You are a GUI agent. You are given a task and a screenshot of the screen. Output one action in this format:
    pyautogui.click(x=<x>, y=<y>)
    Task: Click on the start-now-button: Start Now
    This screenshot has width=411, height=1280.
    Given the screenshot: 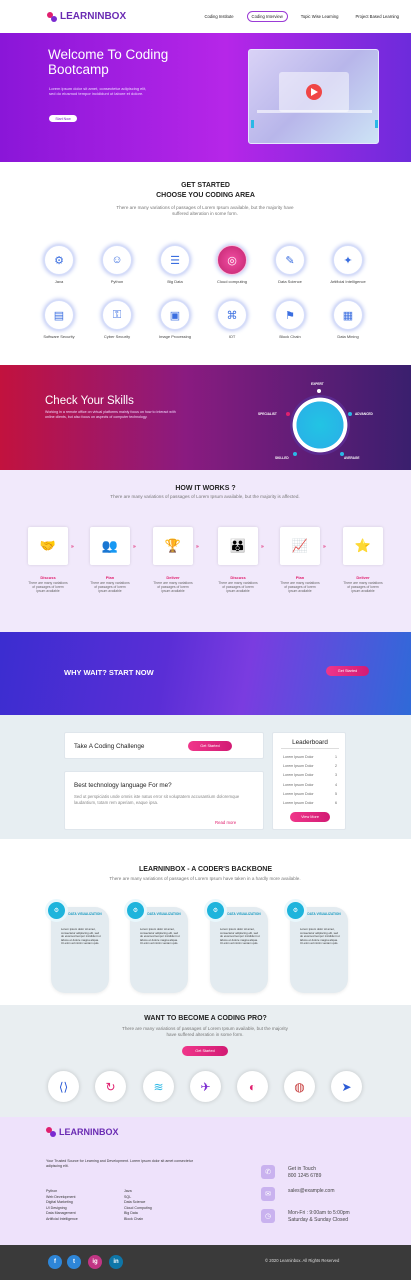 What is the action you would take?
    pyautogui.click(x=63, y=118)
    